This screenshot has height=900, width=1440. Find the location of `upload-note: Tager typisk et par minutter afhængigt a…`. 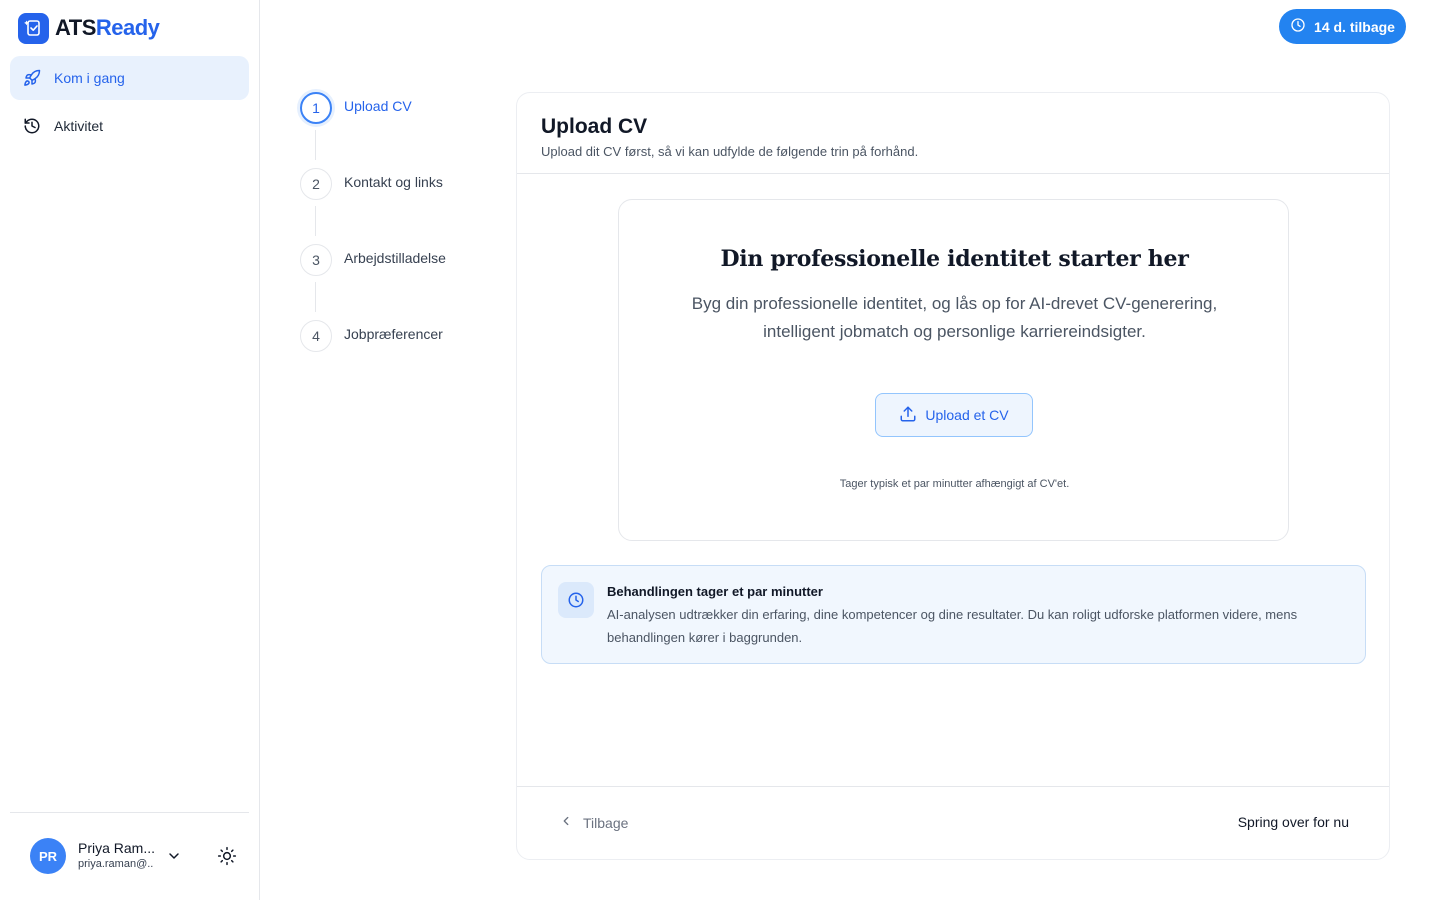

upload-note: Tager typisk et par minutter afhængigt a… is located at coordinates (954, 484).